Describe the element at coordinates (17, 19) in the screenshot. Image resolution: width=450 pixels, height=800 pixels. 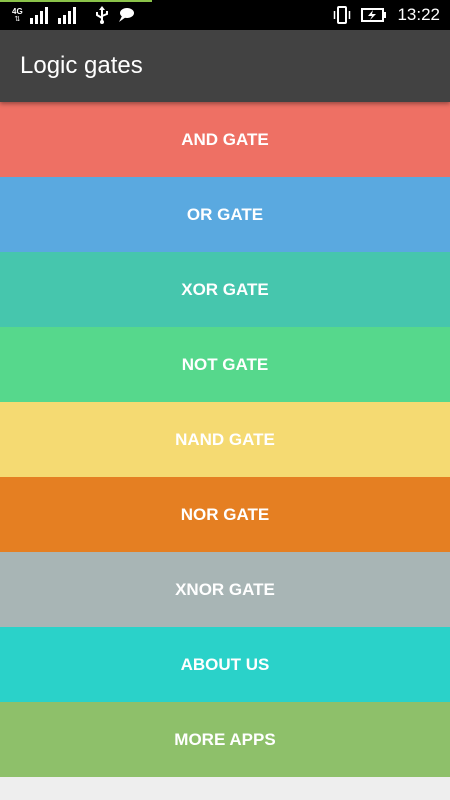
I see `data-arrows-icon: ⇅` at that location.